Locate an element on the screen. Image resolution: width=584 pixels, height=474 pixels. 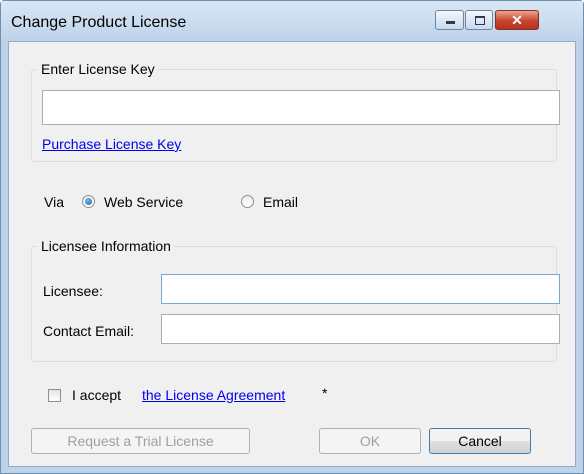
minimize-icon is located at coordinates (450, 22).